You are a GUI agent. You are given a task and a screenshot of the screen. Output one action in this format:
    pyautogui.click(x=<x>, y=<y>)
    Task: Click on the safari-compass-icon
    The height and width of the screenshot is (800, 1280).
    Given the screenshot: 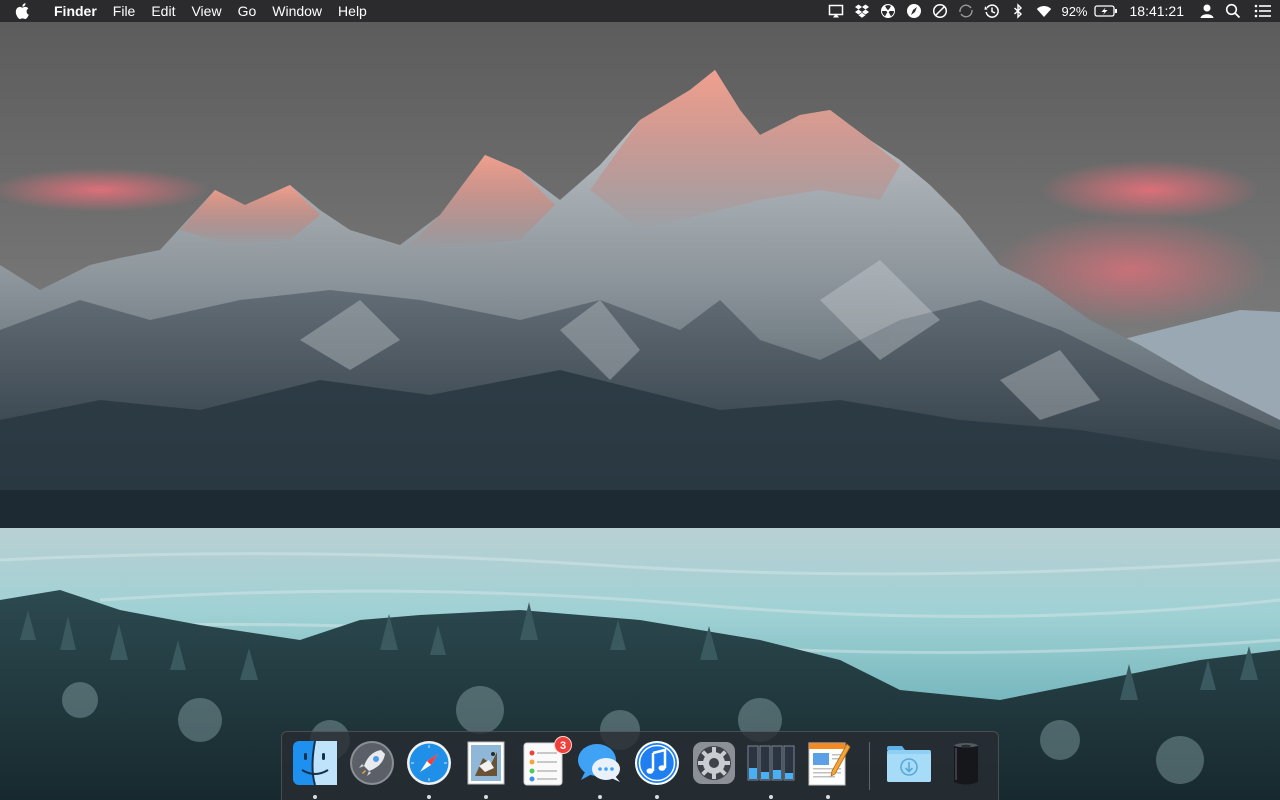 What is the action you would take?
    pyautogui.click(x=429, y=763)
    